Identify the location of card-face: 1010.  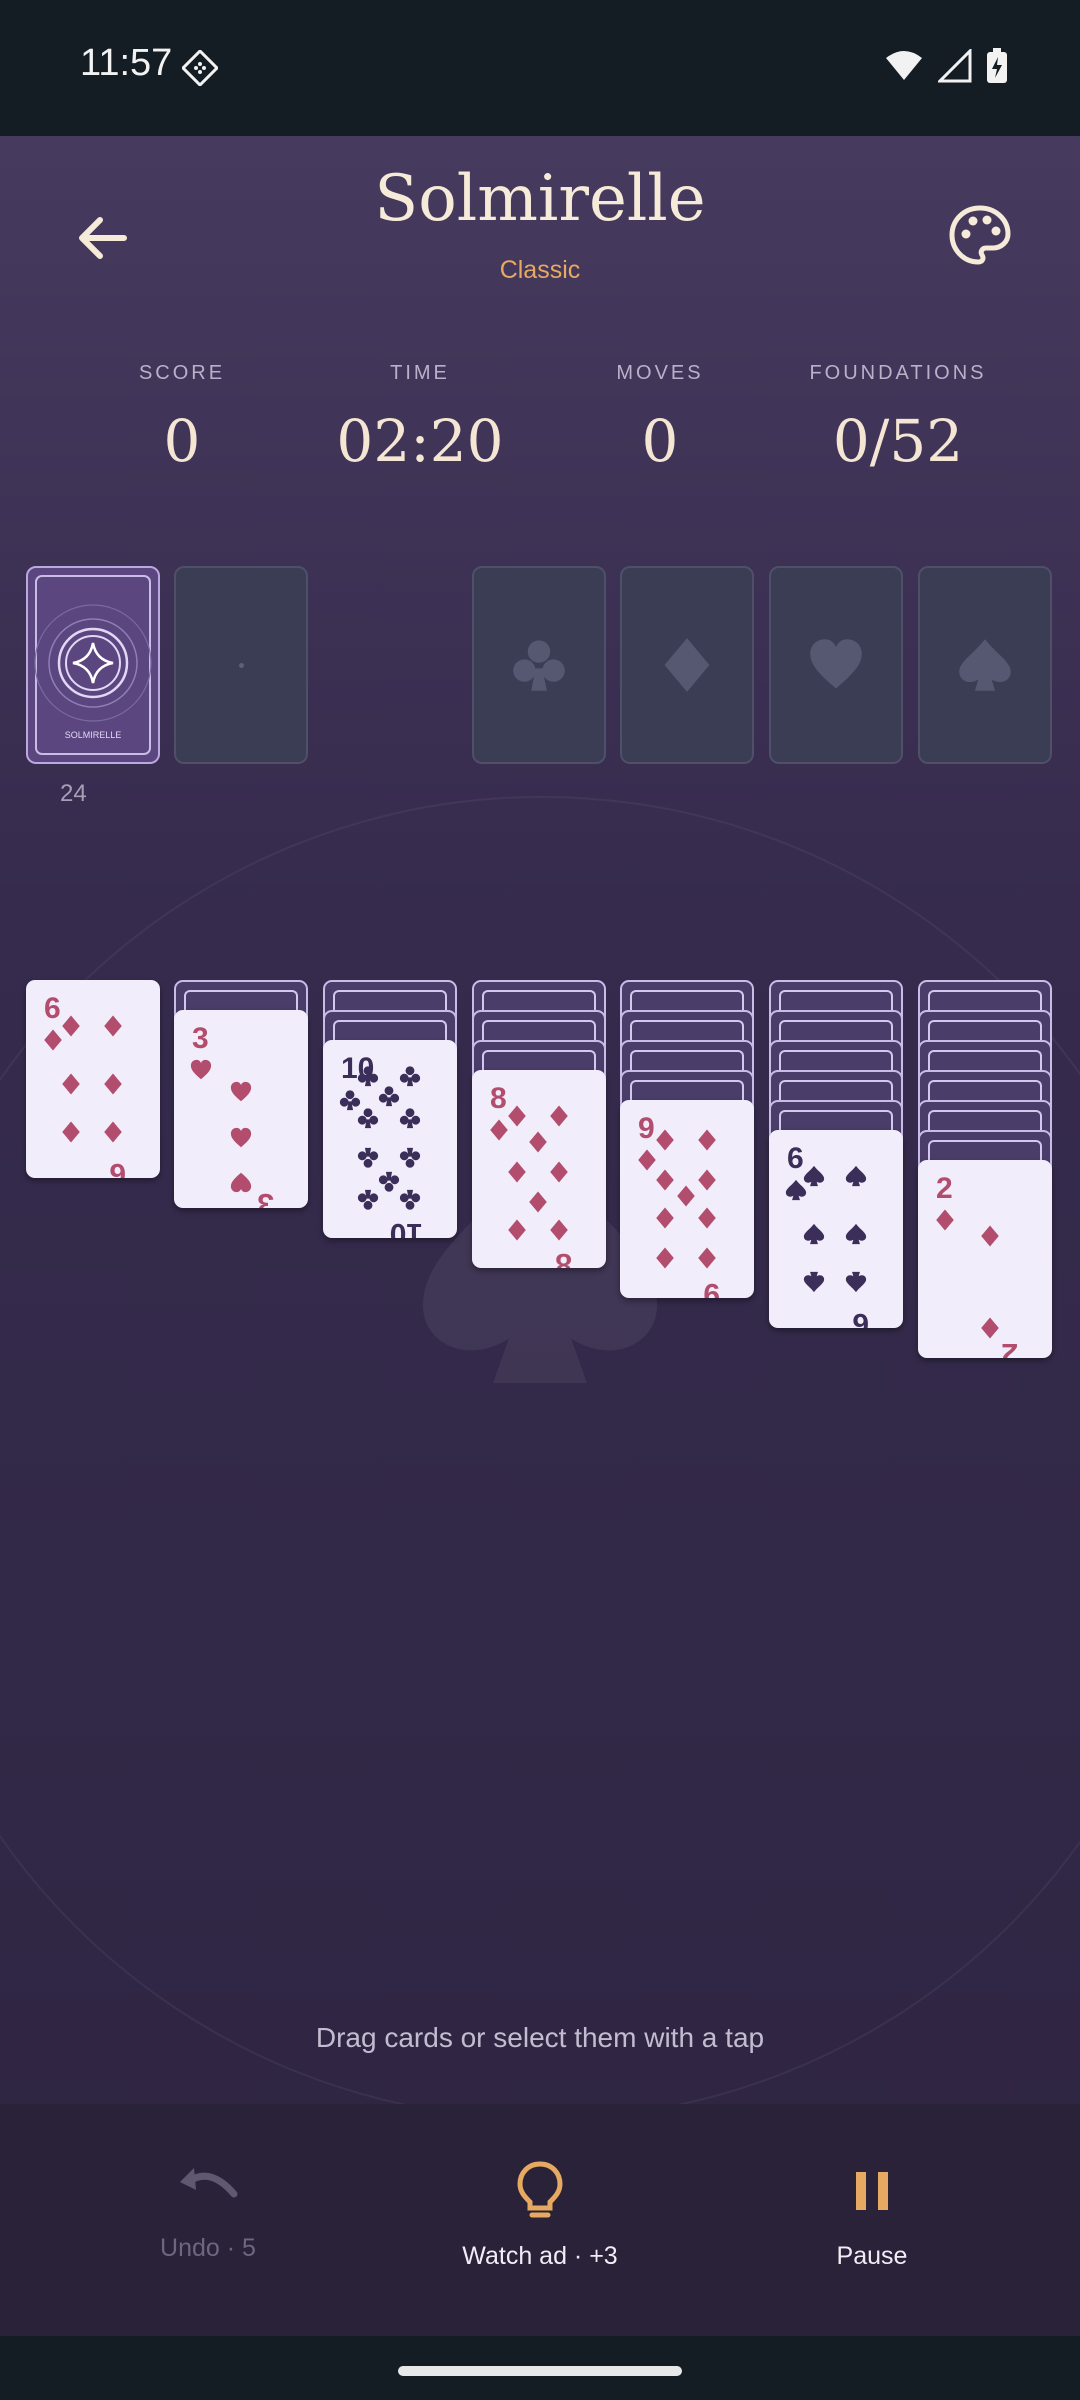
(381, 1145).